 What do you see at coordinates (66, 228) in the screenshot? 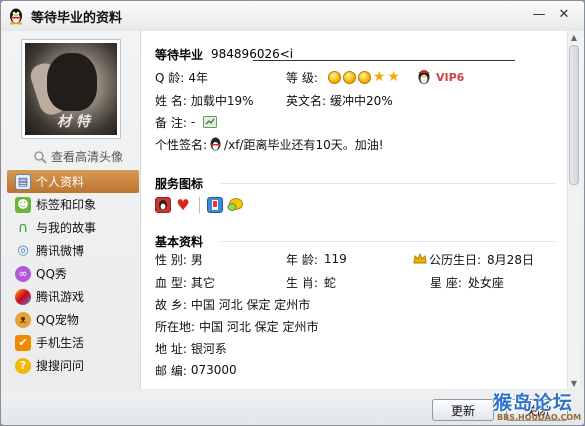
I see `sidebar-item-label: 与我的故事` at bounding box center [66, 228].